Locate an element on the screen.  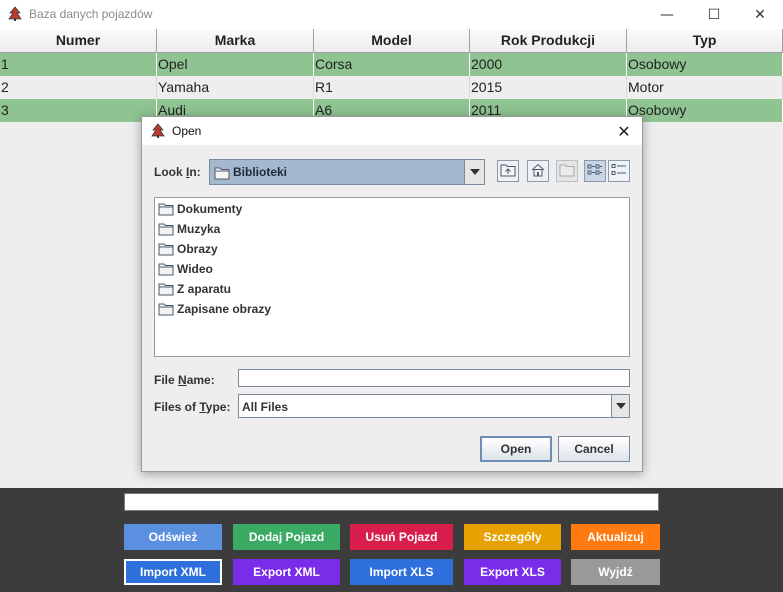
new-folder-button is located at coordinates (567, 171).